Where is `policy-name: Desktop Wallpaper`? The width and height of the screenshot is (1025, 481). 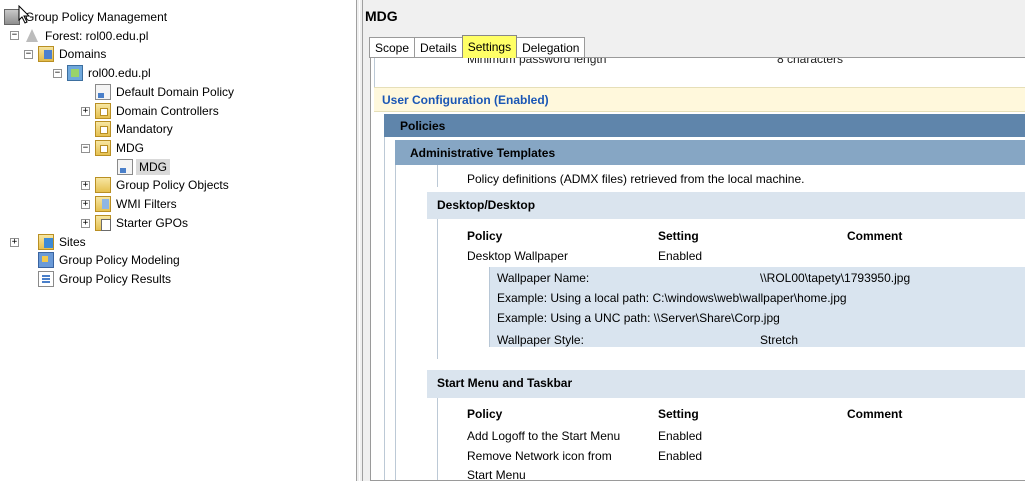 policy-name: Desktop Wallpaper is located at coordinates (517, 256).